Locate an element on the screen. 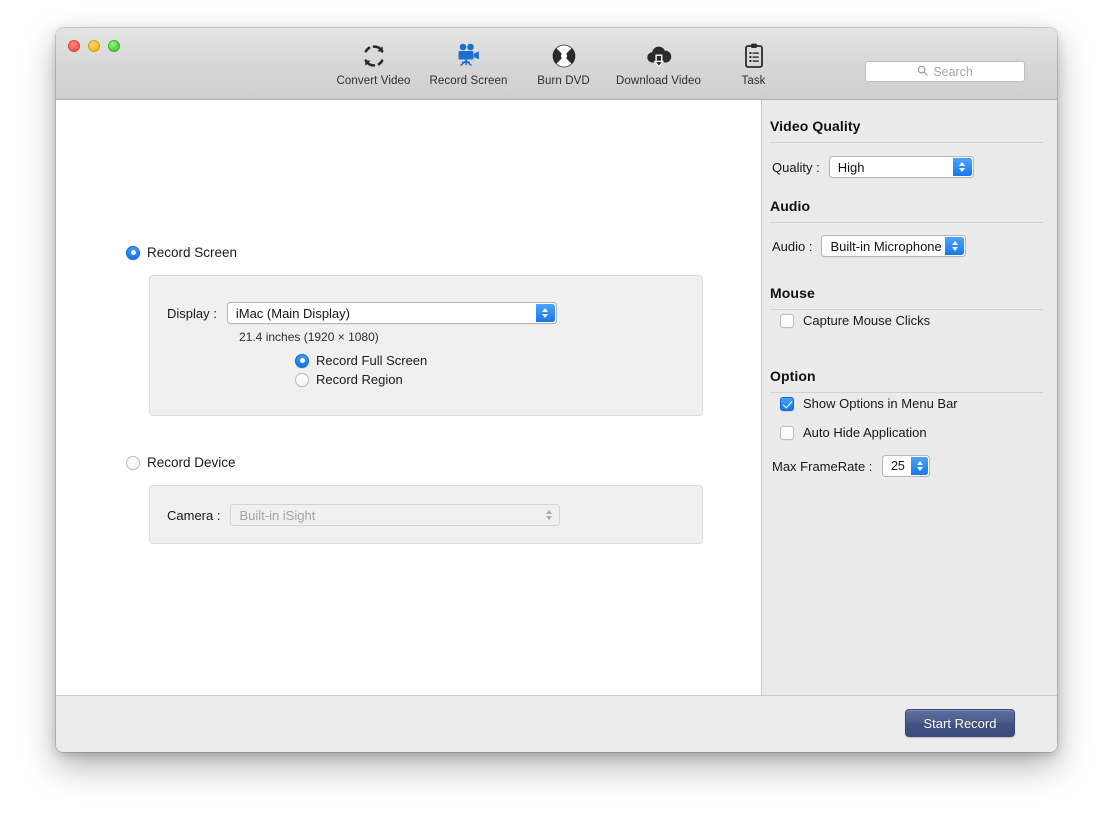 The width and height of the screenshot is (1112, 834). toolbar-item-label: Task is located at coordinates (753, 81).